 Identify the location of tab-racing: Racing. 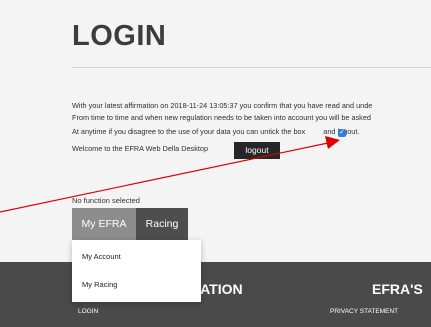
(162, 224).